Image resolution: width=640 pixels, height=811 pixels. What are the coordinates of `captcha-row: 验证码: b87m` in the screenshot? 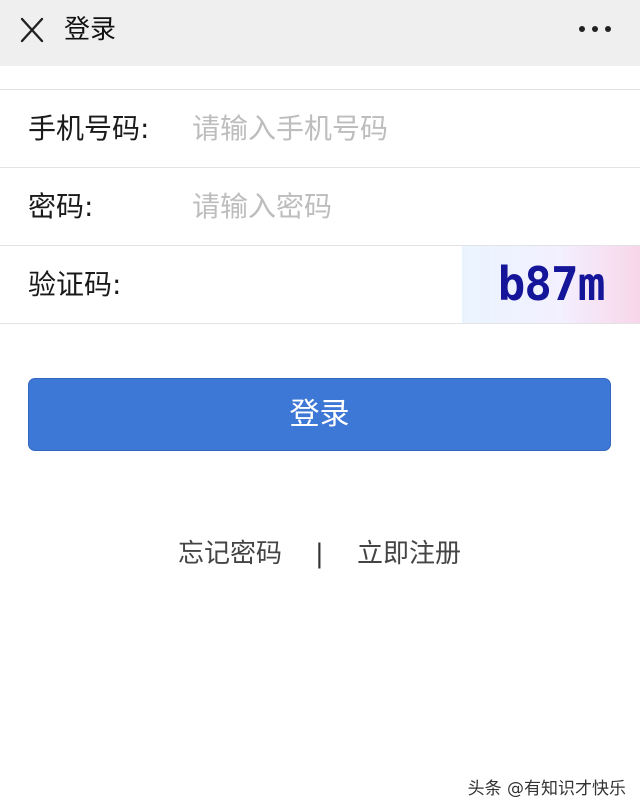 It's located at (320, 285).